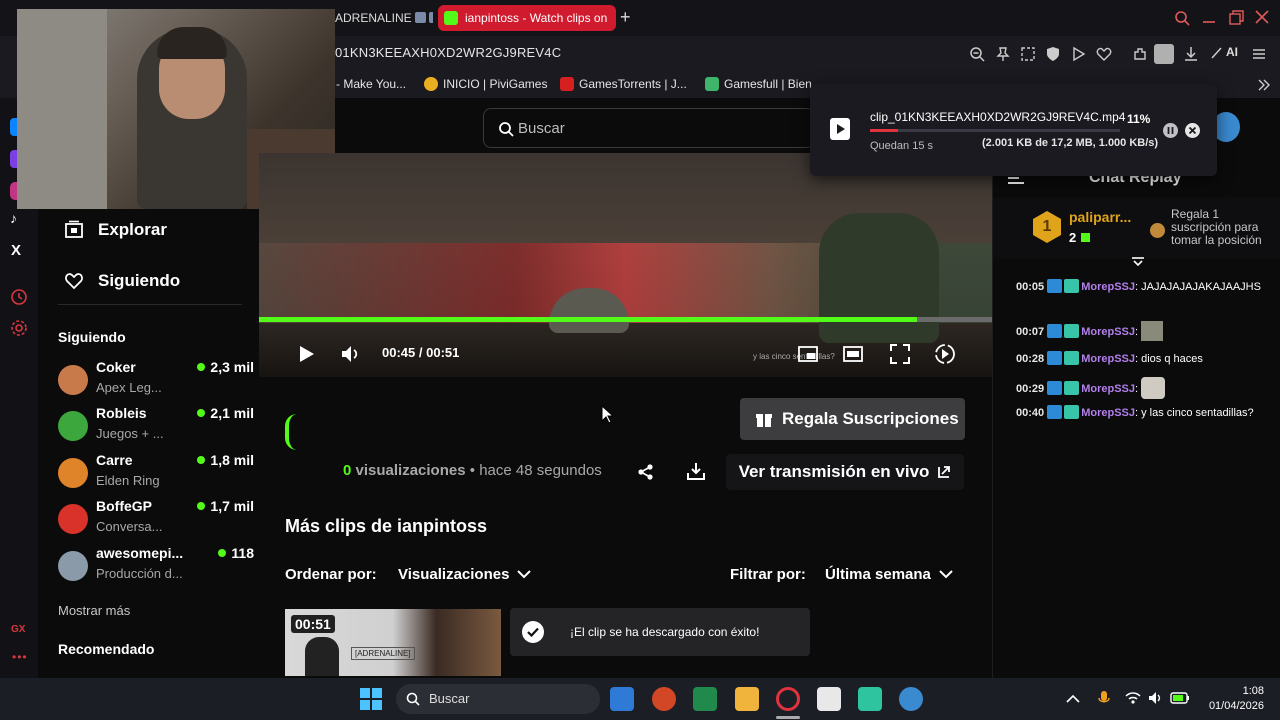 This screenshot has width=1280, height=720. I want to click on chat-message: 00:28 MorepSSJ: dios q haces, so click(1109, 358).